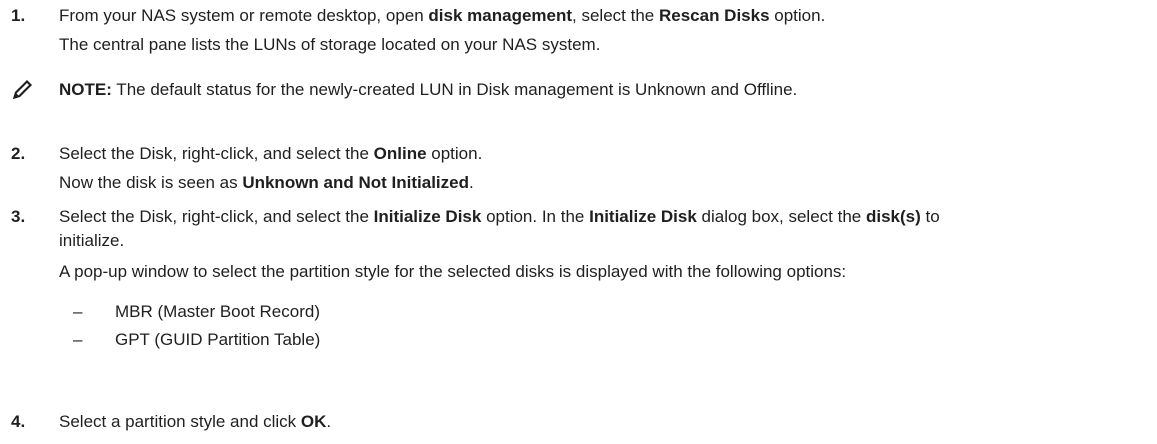  I want to click on step-number: 3., so click(18, 216).